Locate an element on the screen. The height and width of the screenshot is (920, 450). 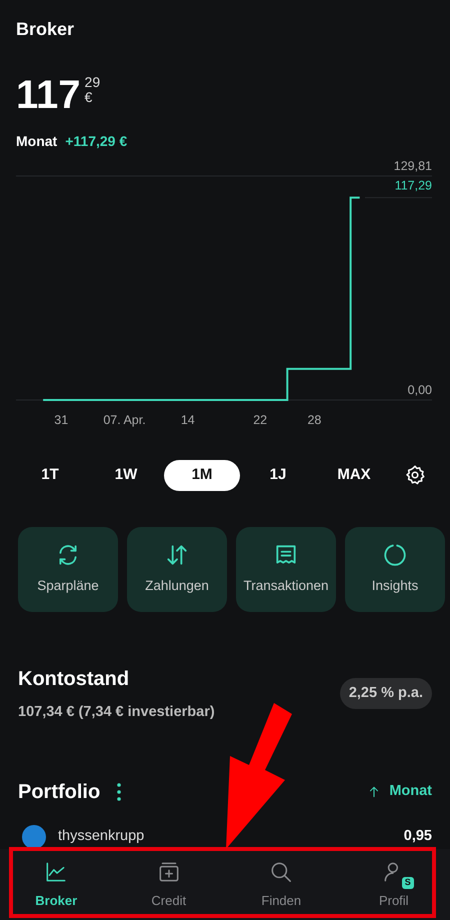
interest-rate-badge: 2,25 % p.a. is located at coordinates (386, 694).